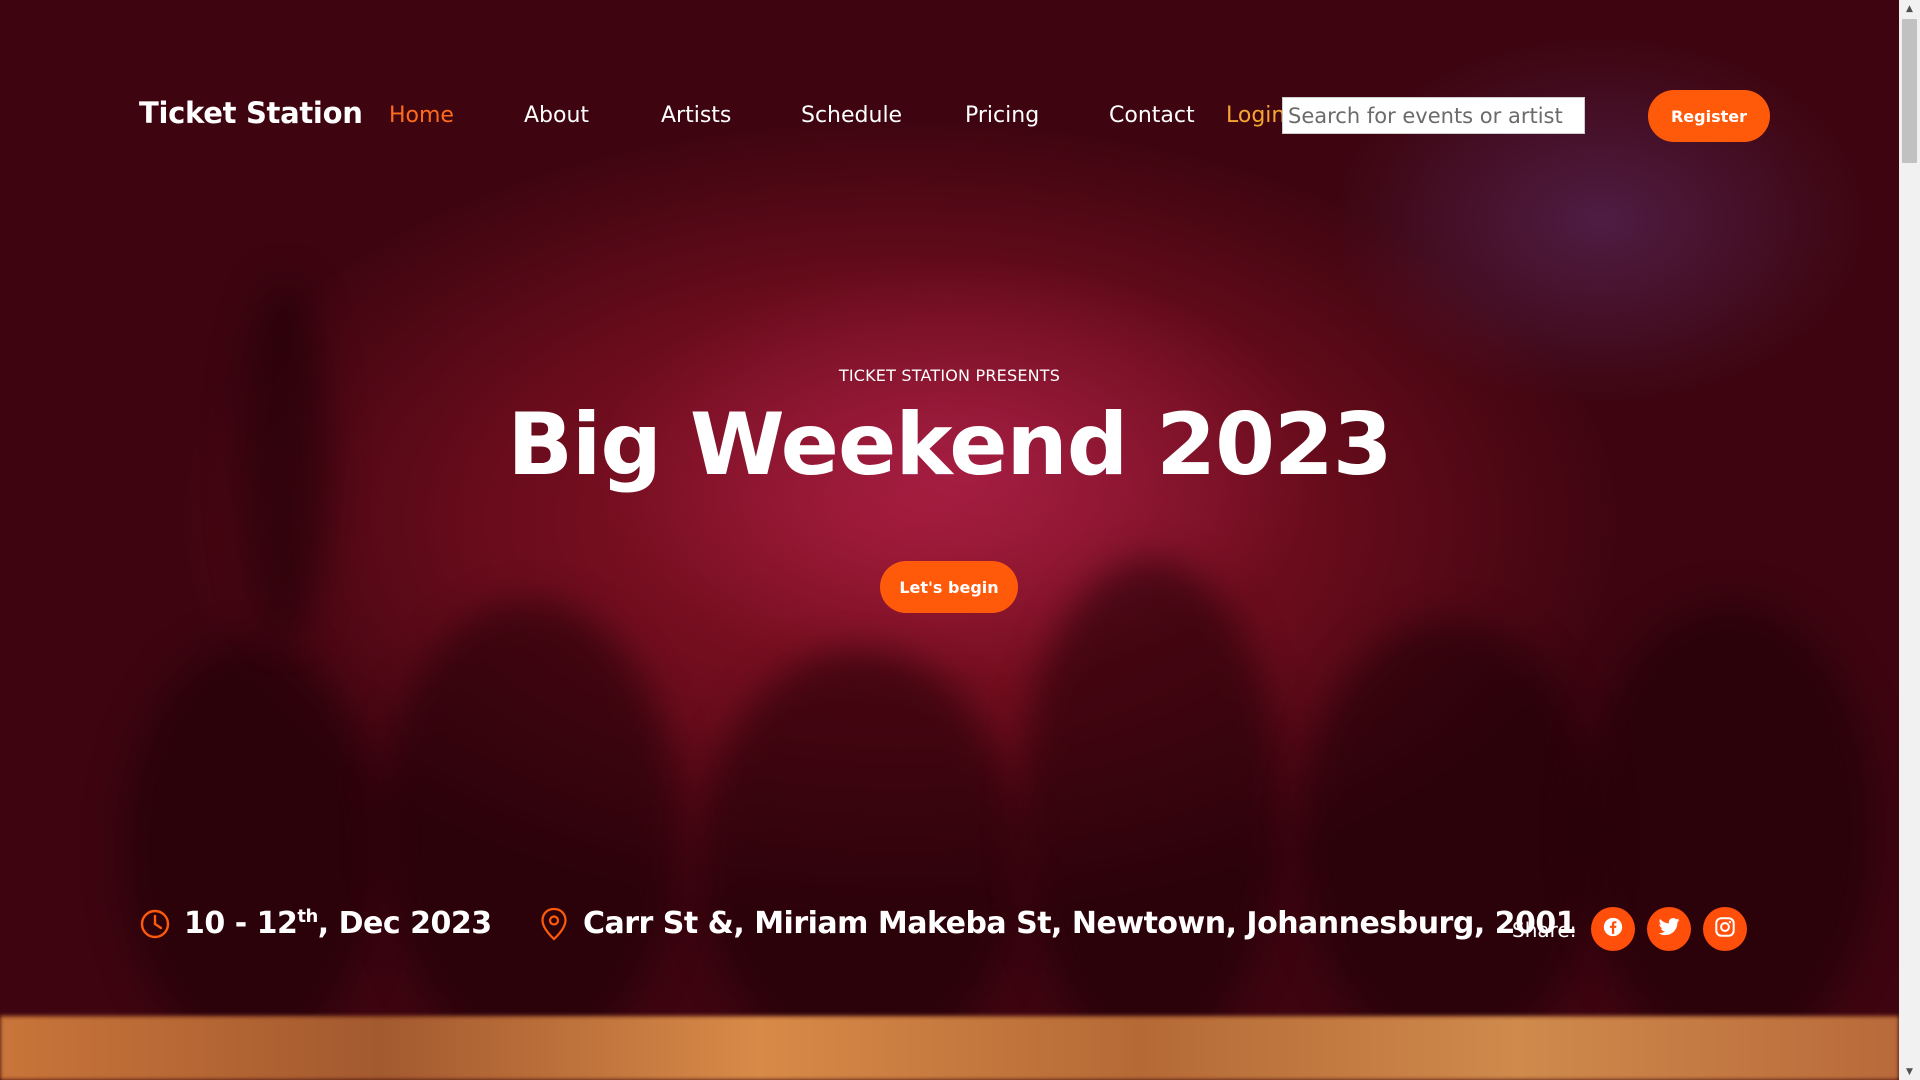  Describe the element at coordinates (851, 115) in the screenshot. I see `nav-link-schedule: Schedule` at that location.